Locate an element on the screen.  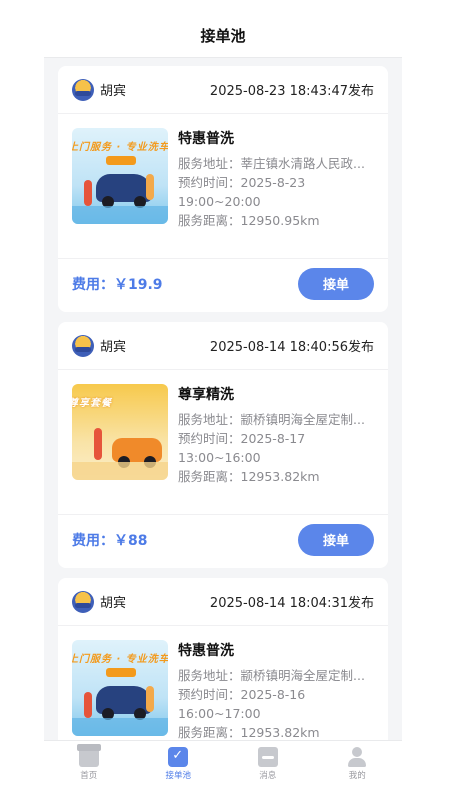
appointment-date: 预约时间：2025-8-23 is located at coordinates (242, 182).